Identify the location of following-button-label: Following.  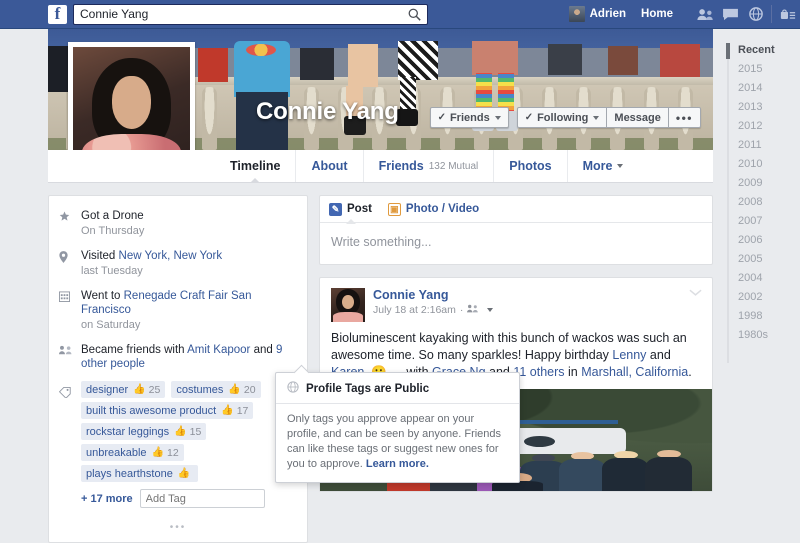
(563, 117).